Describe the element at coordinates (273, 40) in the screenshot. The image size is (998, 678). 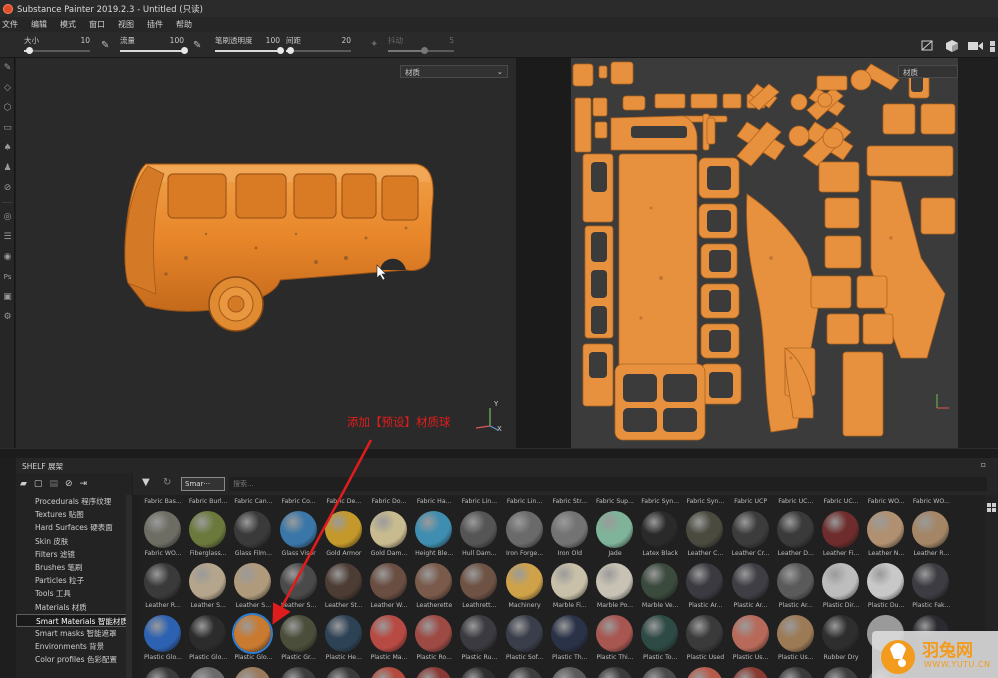
I see `brush-opacity-value: 100` at that location.